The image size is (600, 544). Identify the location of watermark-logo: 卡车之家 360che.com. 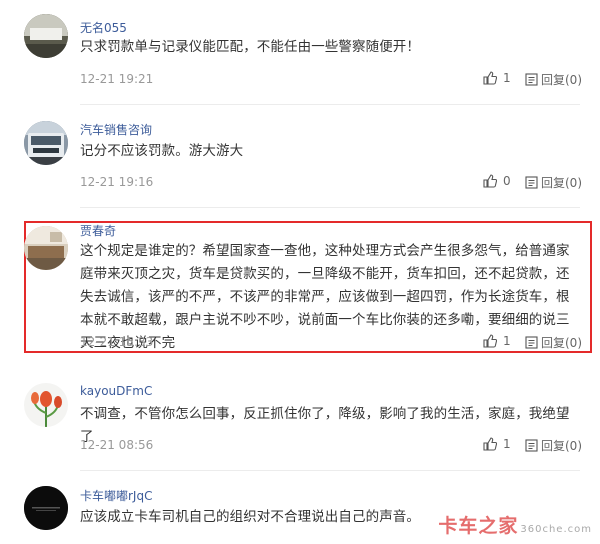
(515, 524).